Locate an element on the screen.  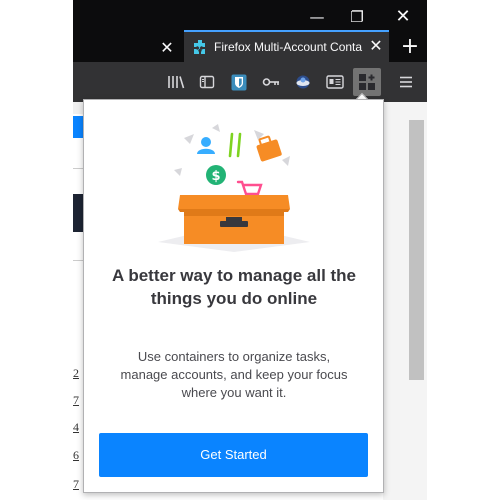
page-link-number: 4 is located at coordinates (78, 427).